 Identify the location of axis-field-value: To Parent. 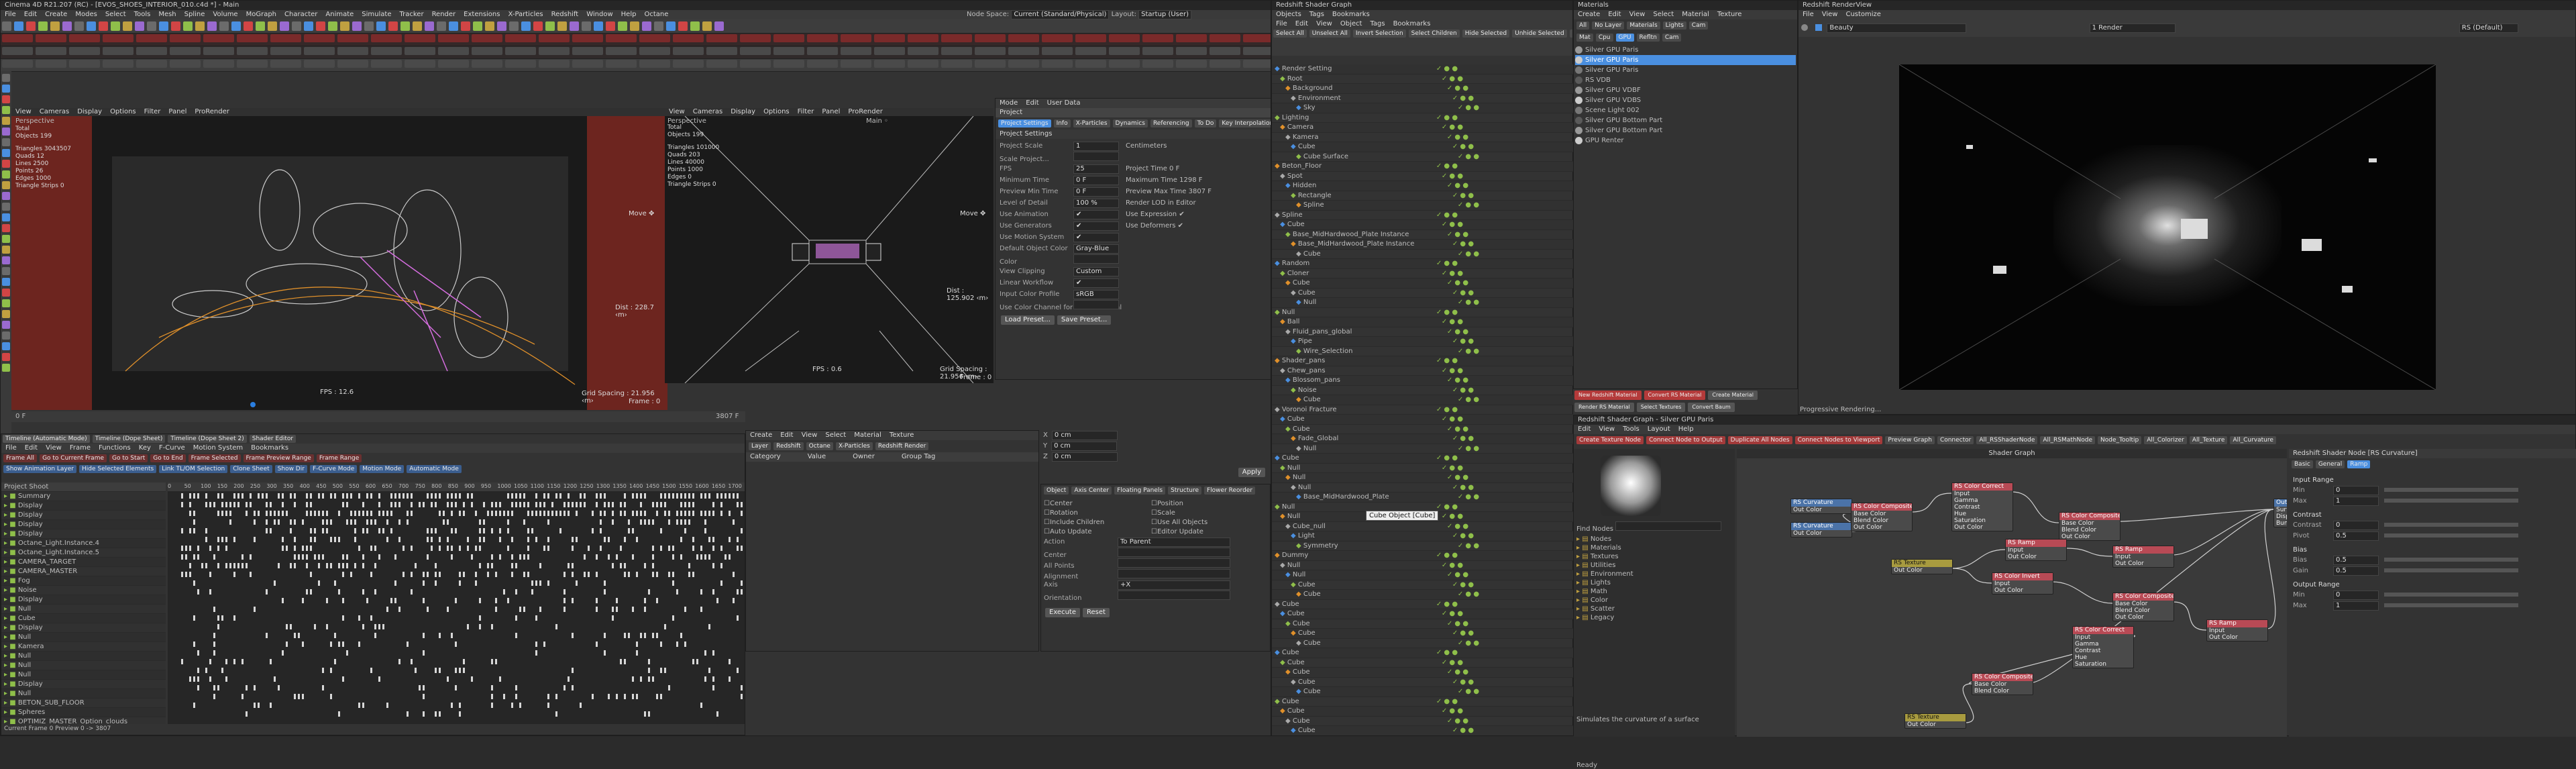
(1174, 542).